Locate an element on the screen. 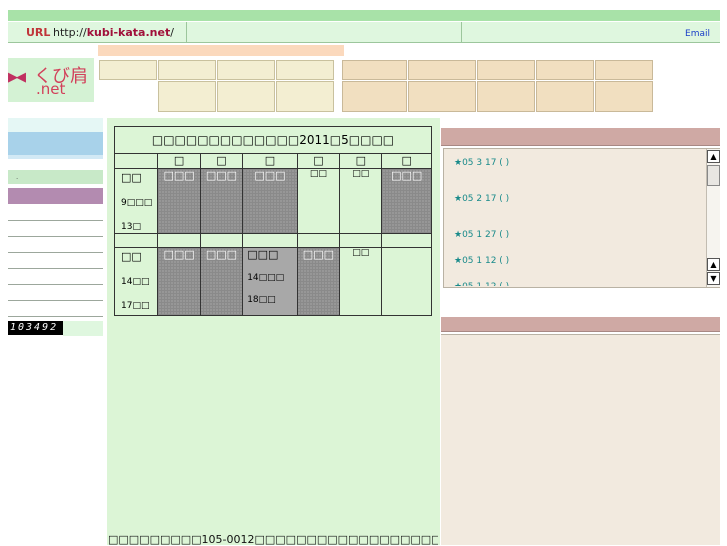 This screenshot has height=546, width=727. morning-label: □□ is located at coordinates (131, 177).